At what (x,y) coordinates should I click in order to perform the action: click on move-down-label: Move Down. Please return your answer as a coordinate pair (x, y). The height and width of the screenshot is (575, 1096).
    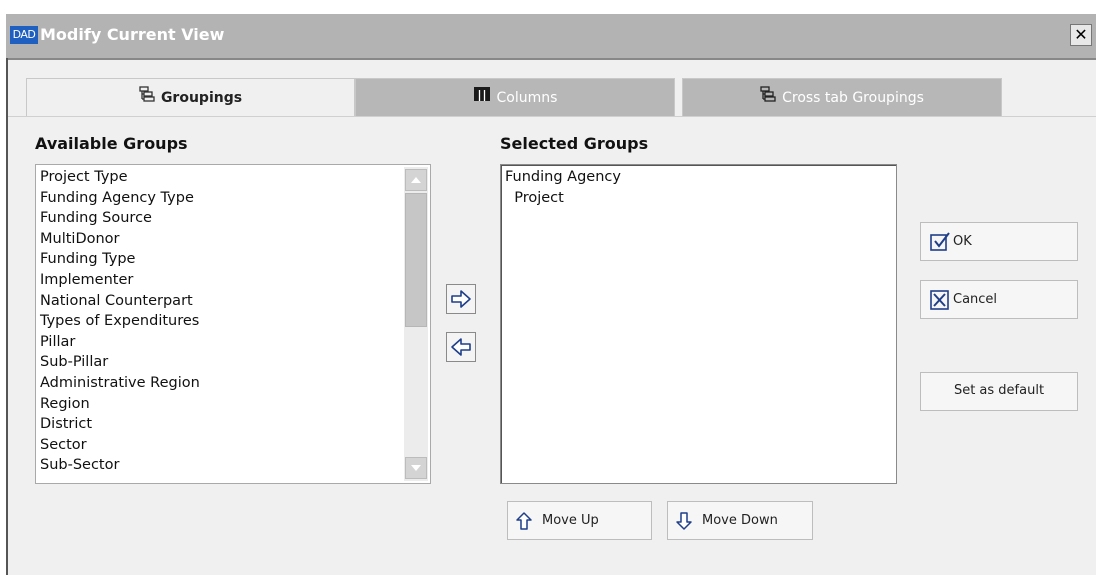
    Looking at the image, I should click on (740, 520).